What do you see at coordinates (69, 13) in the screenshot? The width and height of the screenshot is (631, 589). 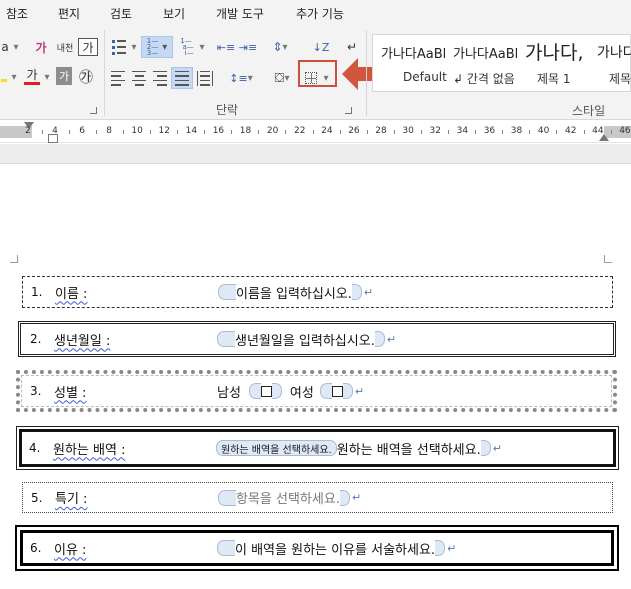 I see `menu-mailings: 편지` at bounding box center [69, 13].